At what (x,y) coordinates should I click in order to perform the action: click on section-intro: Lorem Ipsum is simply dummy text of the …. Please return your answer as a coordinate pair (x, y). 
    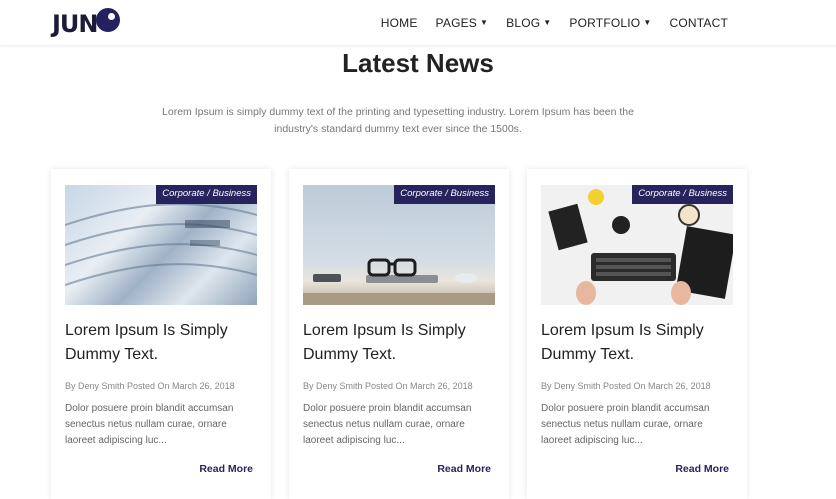
    Looking at the image, I should click on (398, 120).